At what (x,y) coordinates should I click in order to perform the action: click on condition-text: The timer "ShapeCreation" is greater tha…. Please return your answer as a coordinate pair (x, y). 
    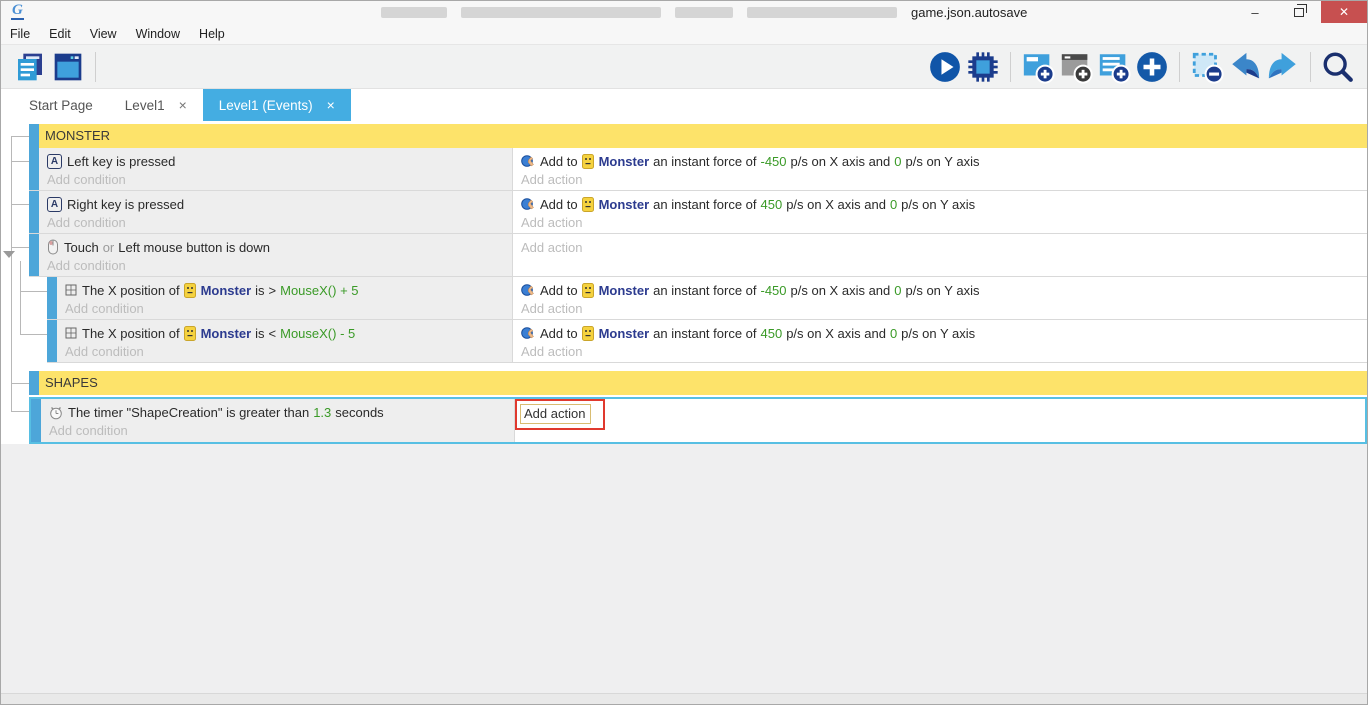
    Looking at the image, I should click on (277, 410).